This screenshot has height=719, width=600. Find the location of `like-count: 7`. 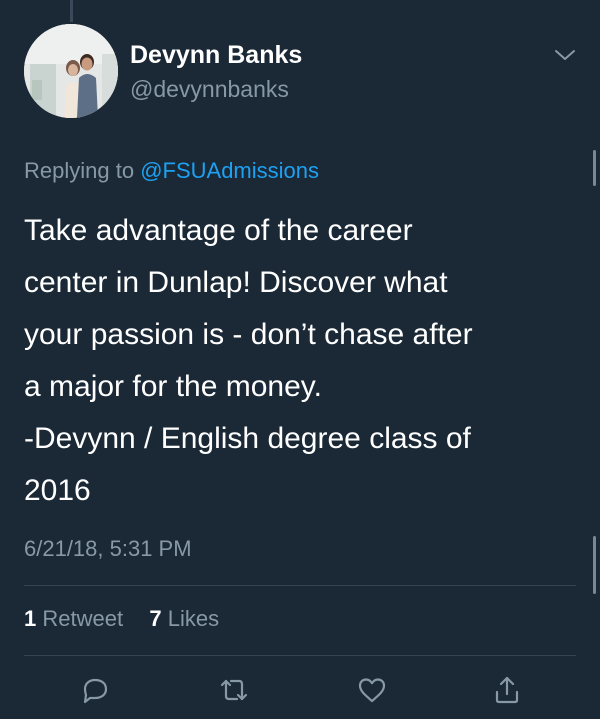

like-count: 7 is located at coordinates (155, 618).